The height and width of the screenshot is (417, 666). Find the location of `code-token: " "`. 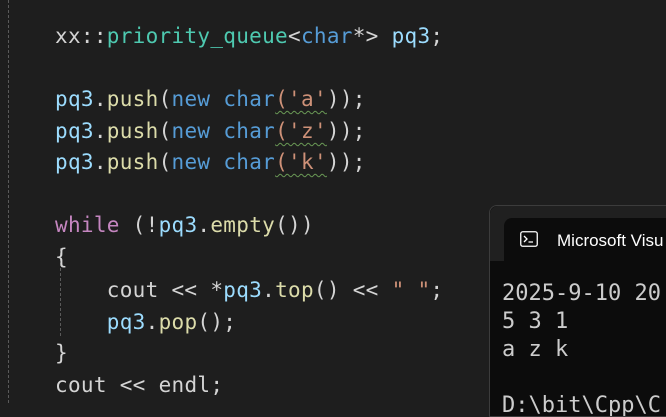

code-token: " " is located at coordinates (411, 290).